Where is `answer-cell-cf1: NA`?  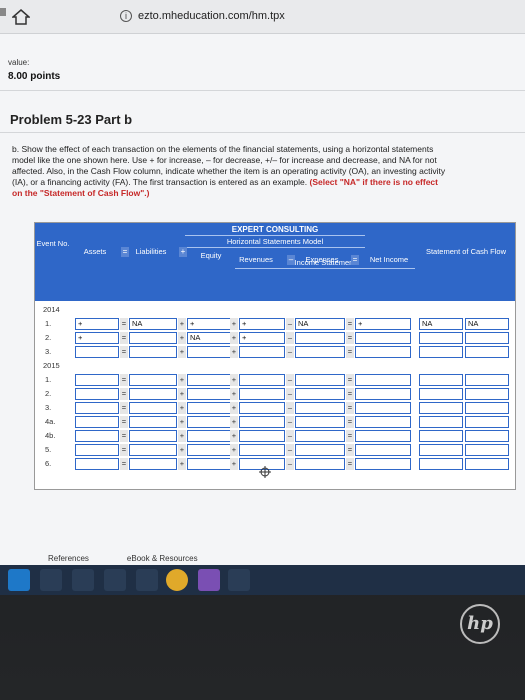
answer-cell-cf1: NA is located at coordinates (441, 324).